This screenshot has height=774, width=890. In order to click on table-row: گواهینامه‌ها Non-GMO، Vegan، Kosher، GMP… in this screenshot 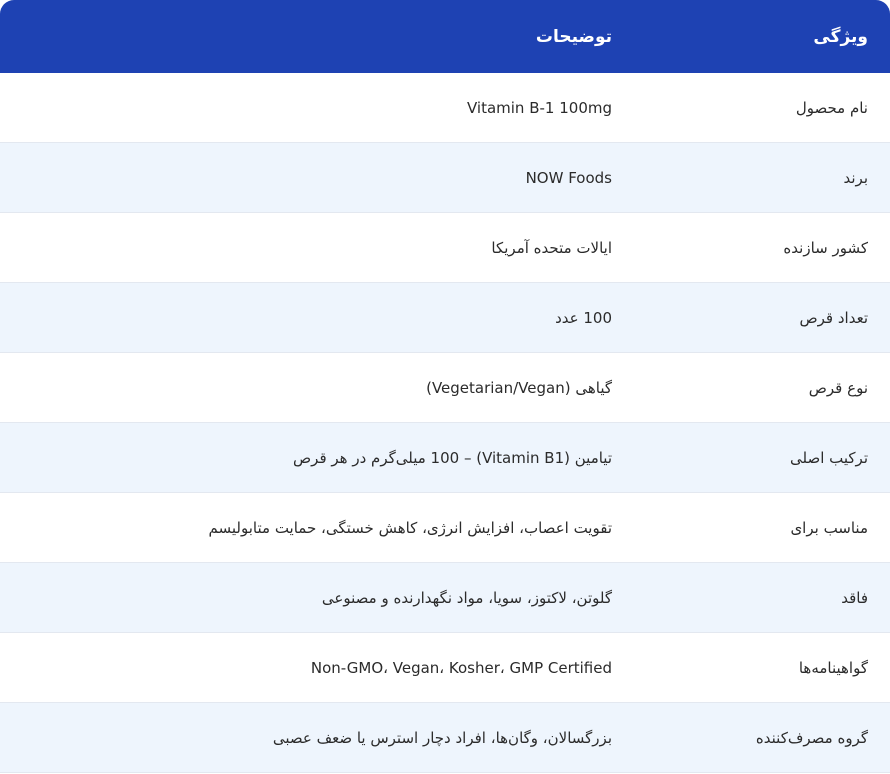, I will do `click(445, 667)`.